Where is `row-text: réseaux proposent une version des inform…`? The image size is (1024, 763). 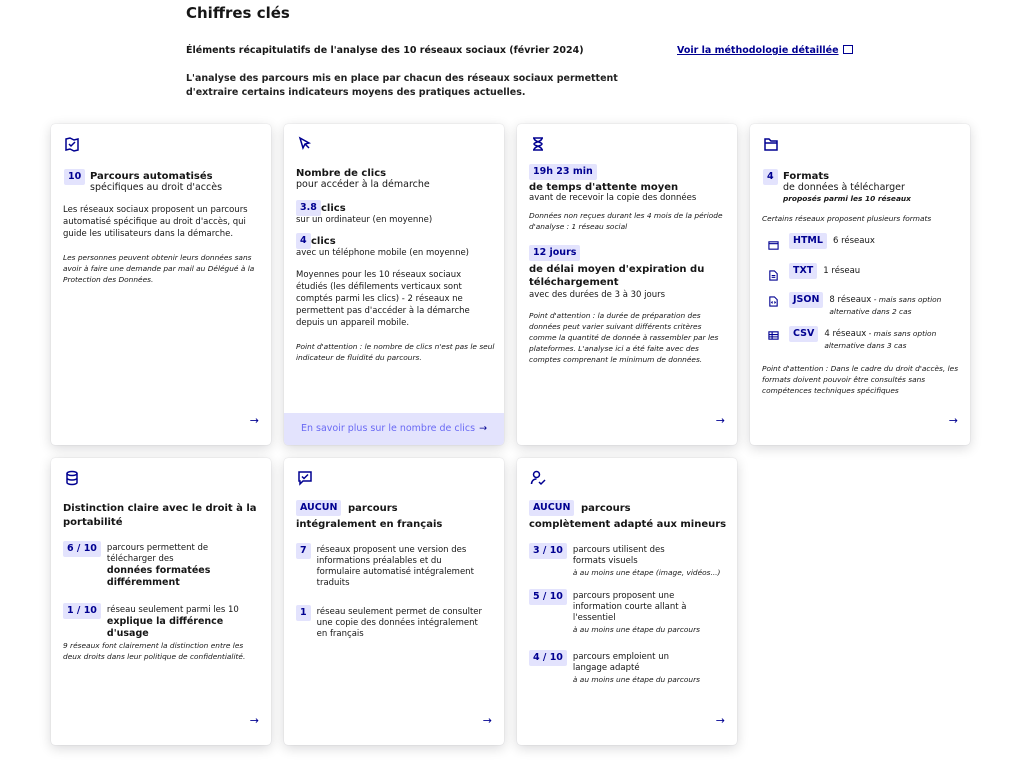
row-text: réseaux proposent une version des inform… is located at coordinates (395, 566).